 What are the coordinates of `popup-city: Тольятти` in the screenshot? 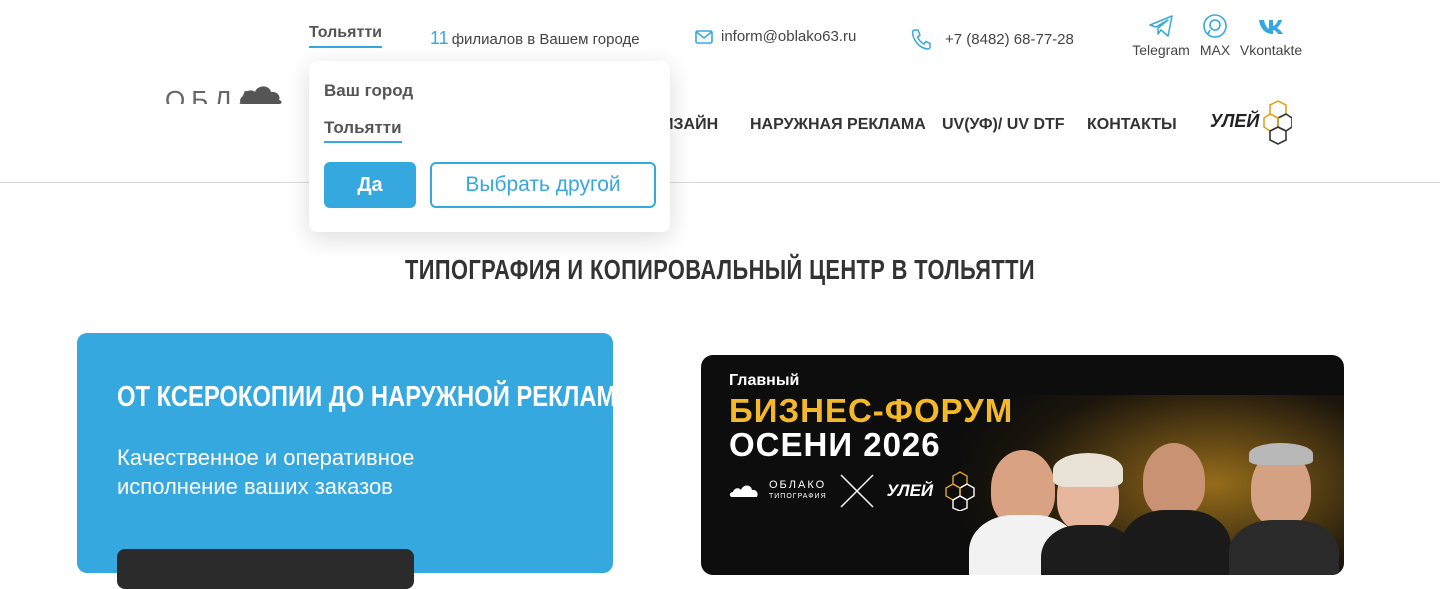 It's located at (363, 130).